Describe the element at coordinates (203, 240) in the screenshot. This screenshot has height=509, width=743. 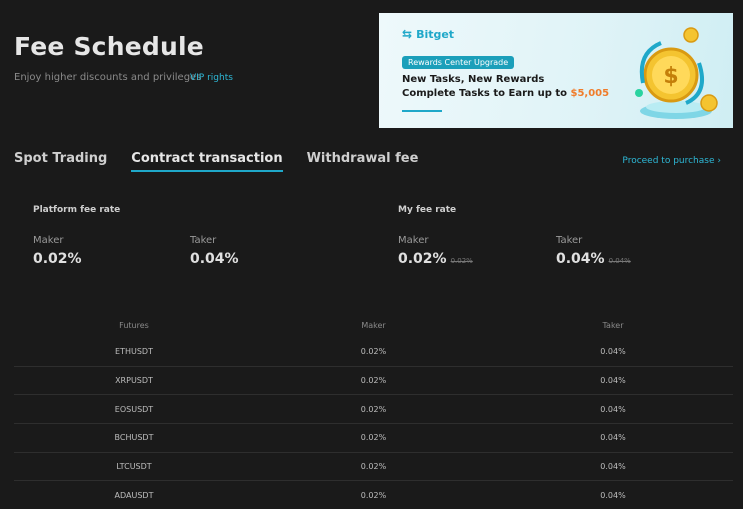
I see `platform-taker-label: Taker` at that location.